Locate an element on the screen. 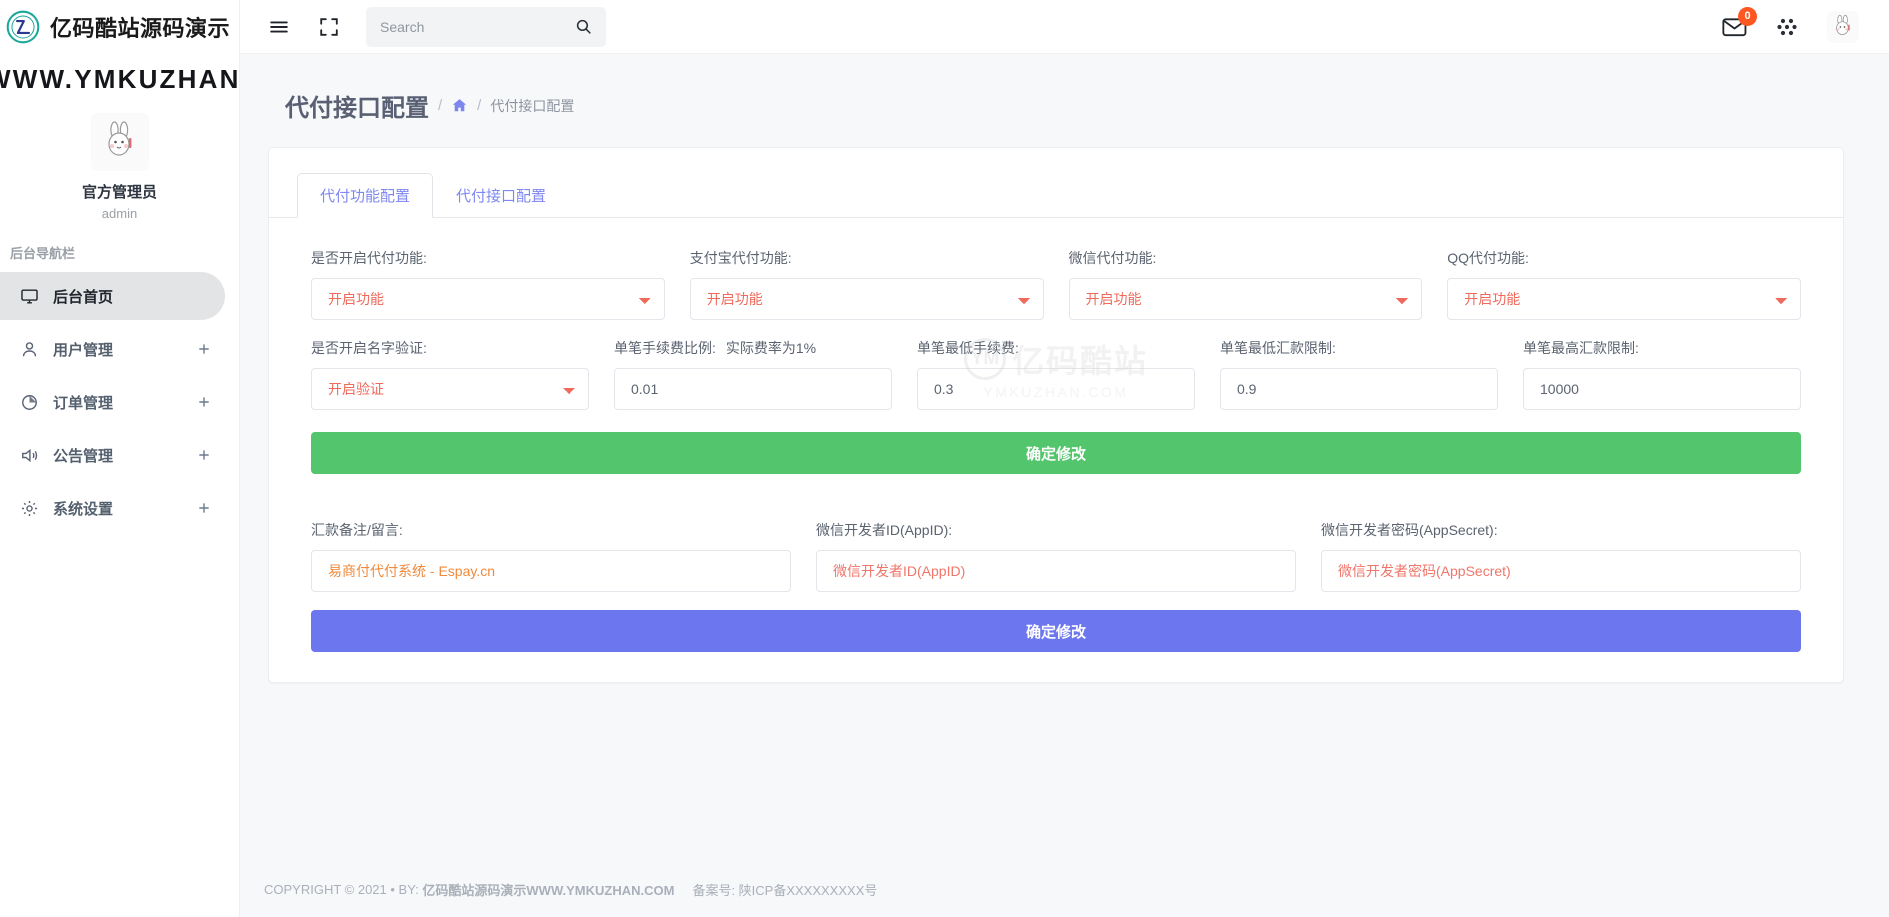 The image size is (1889, 917). sidebar-item-dashboard: 后台首页 is located at coordinates (112, 296).